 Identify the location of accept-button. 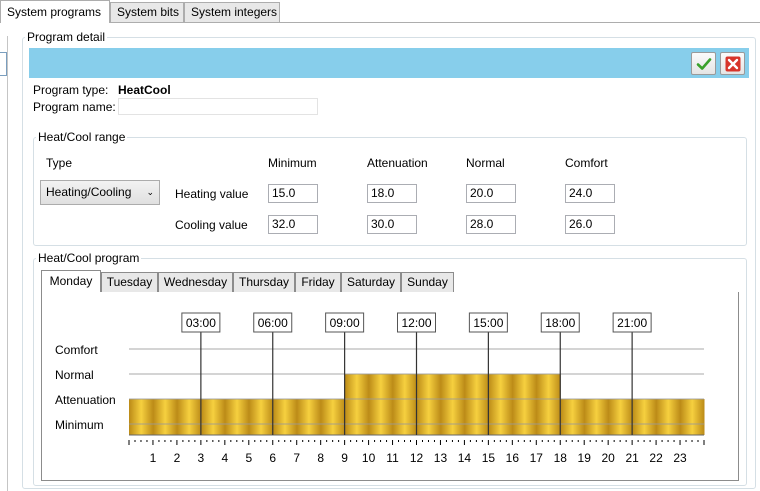
(703, 63).